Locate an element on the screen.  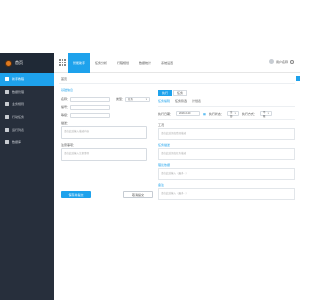
database-icon is located at coordinates (7, 142).